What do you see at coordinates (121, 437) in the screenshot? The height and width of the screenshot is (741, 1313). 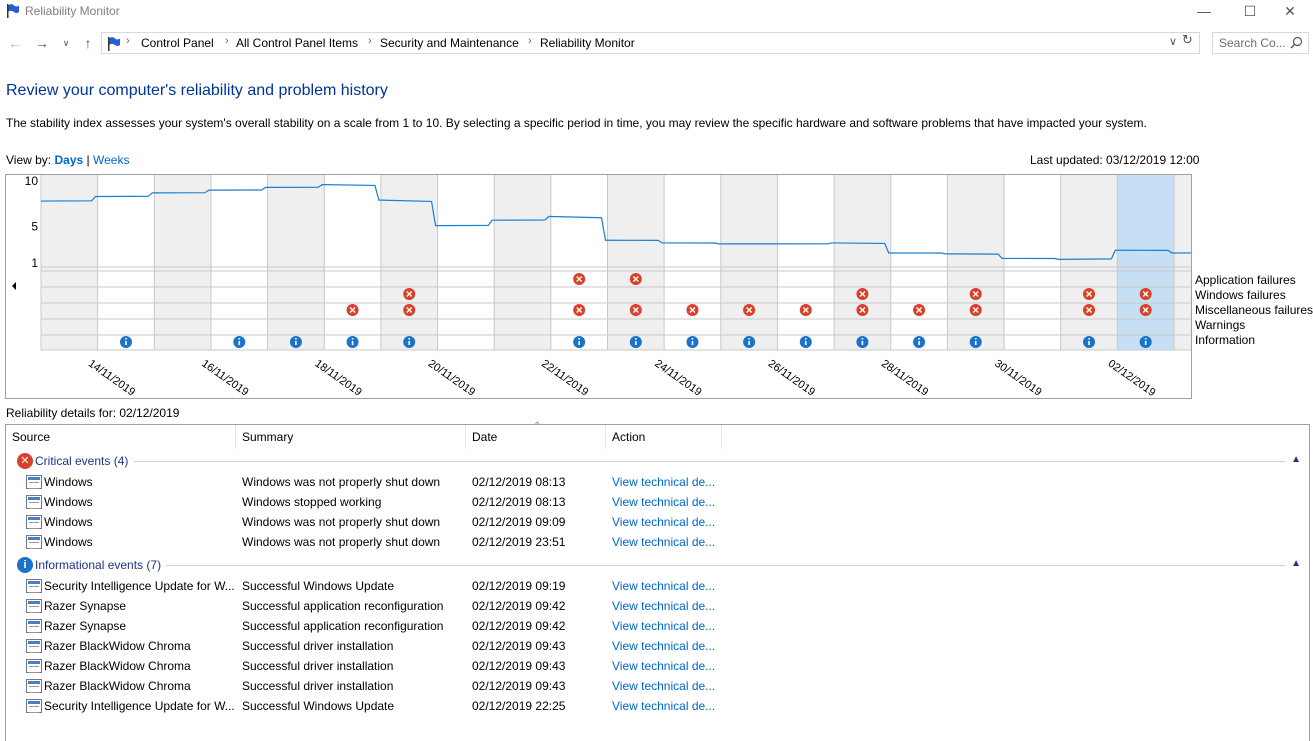 I see `column-source: Source` at bounding box center [121, 437].